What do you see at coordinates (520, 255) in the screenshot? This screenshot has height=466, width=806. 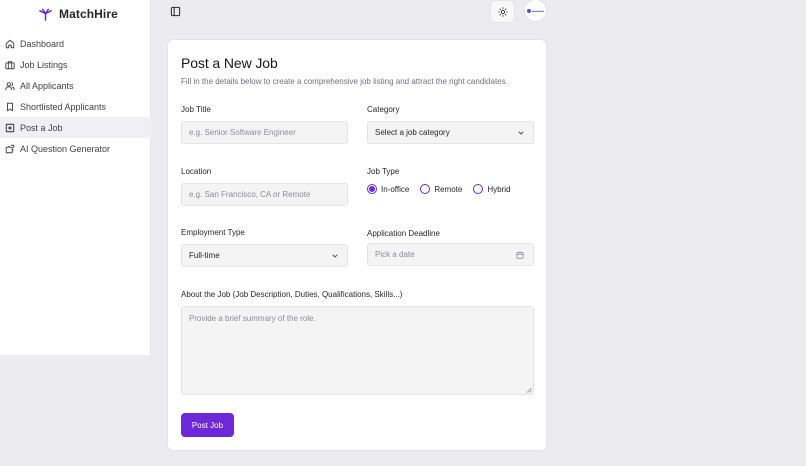 I see `calendar-icon` at bounding box center [520, 255].